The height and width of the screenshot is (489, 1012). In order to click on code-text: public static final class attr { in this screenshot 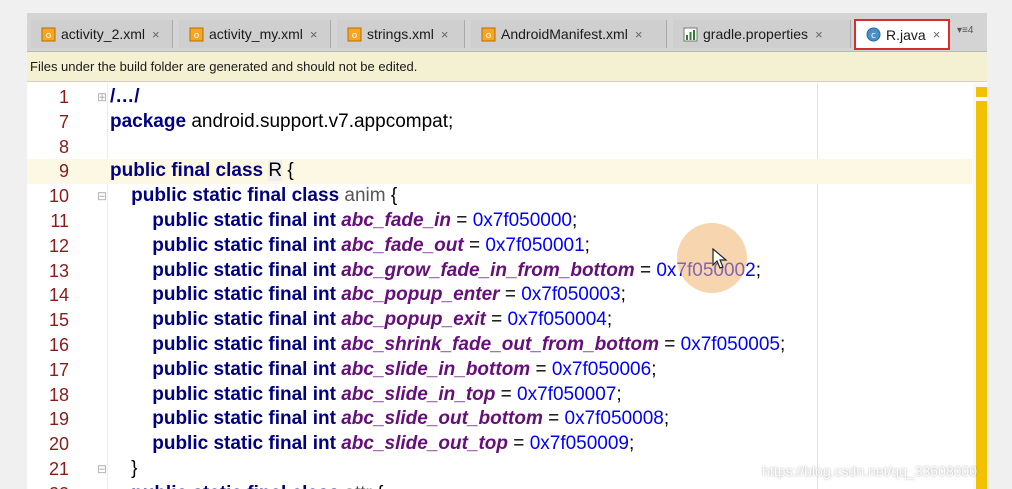, I will do `click(246, 485)`.